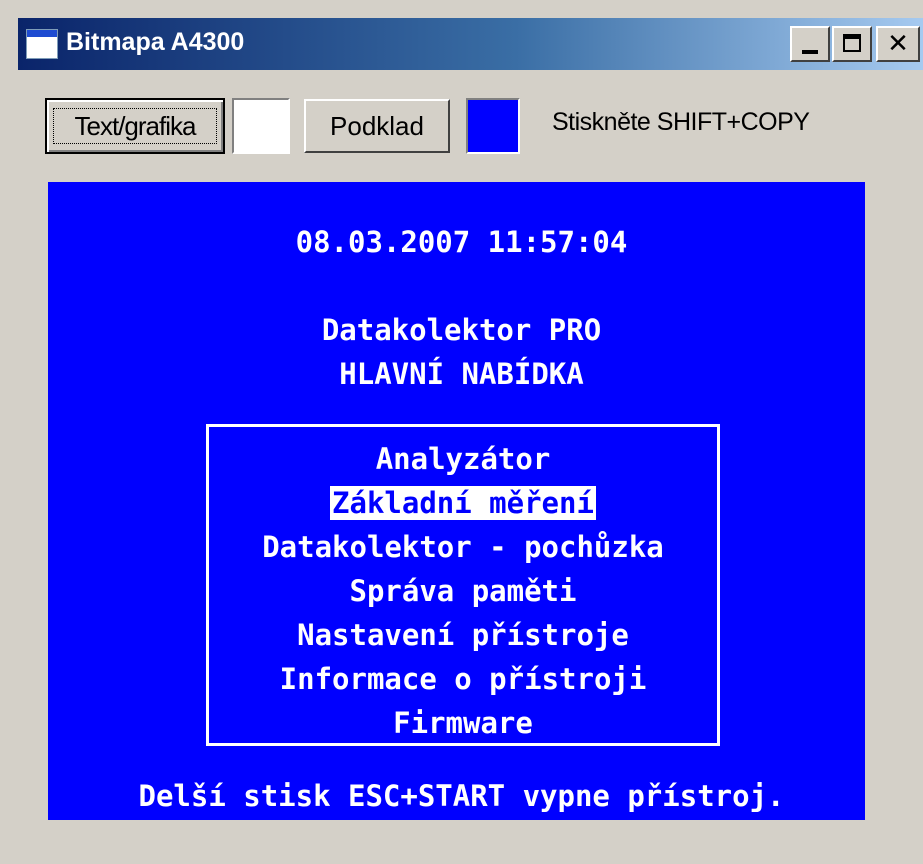  I want to click on menu-item-analyzer: Analyzátor, so click(463, 459).